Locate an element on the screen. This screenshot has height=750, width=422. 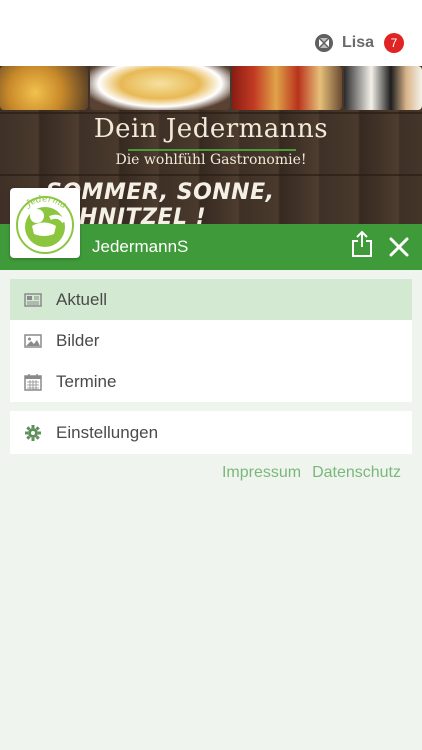
banner-slogan: SOMMER, SONNE, SCHNITZEL ! is located at coordinates (160, 202).